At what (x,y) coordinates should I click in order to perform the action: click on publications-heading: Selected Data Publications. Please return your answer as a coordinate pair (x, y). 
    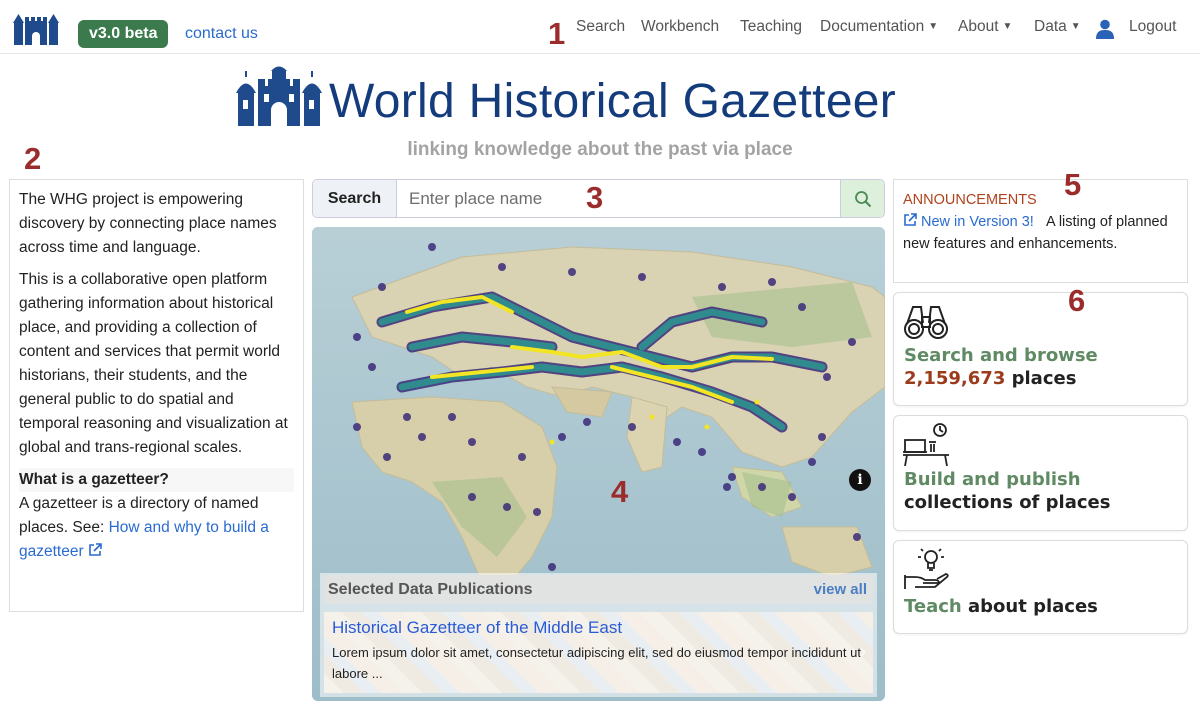
    Looking at the image, I should click on (430, 589).